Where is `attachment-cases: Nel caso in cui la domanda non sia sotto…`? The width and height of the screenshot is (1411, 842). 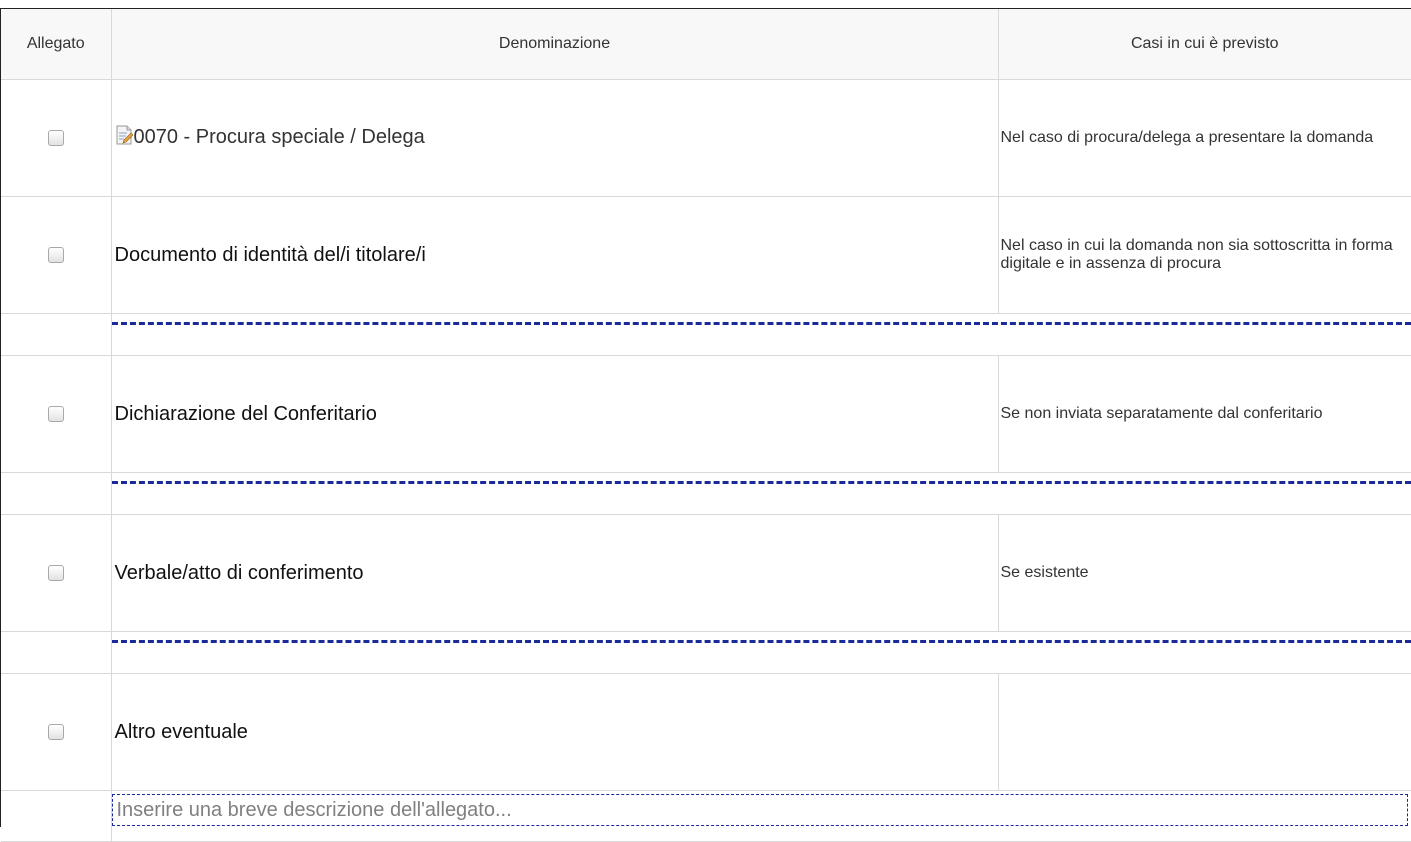
attachment-cases: Nel caso in cui la domanda non sia sotto… is located at coordinates (1204, 255).